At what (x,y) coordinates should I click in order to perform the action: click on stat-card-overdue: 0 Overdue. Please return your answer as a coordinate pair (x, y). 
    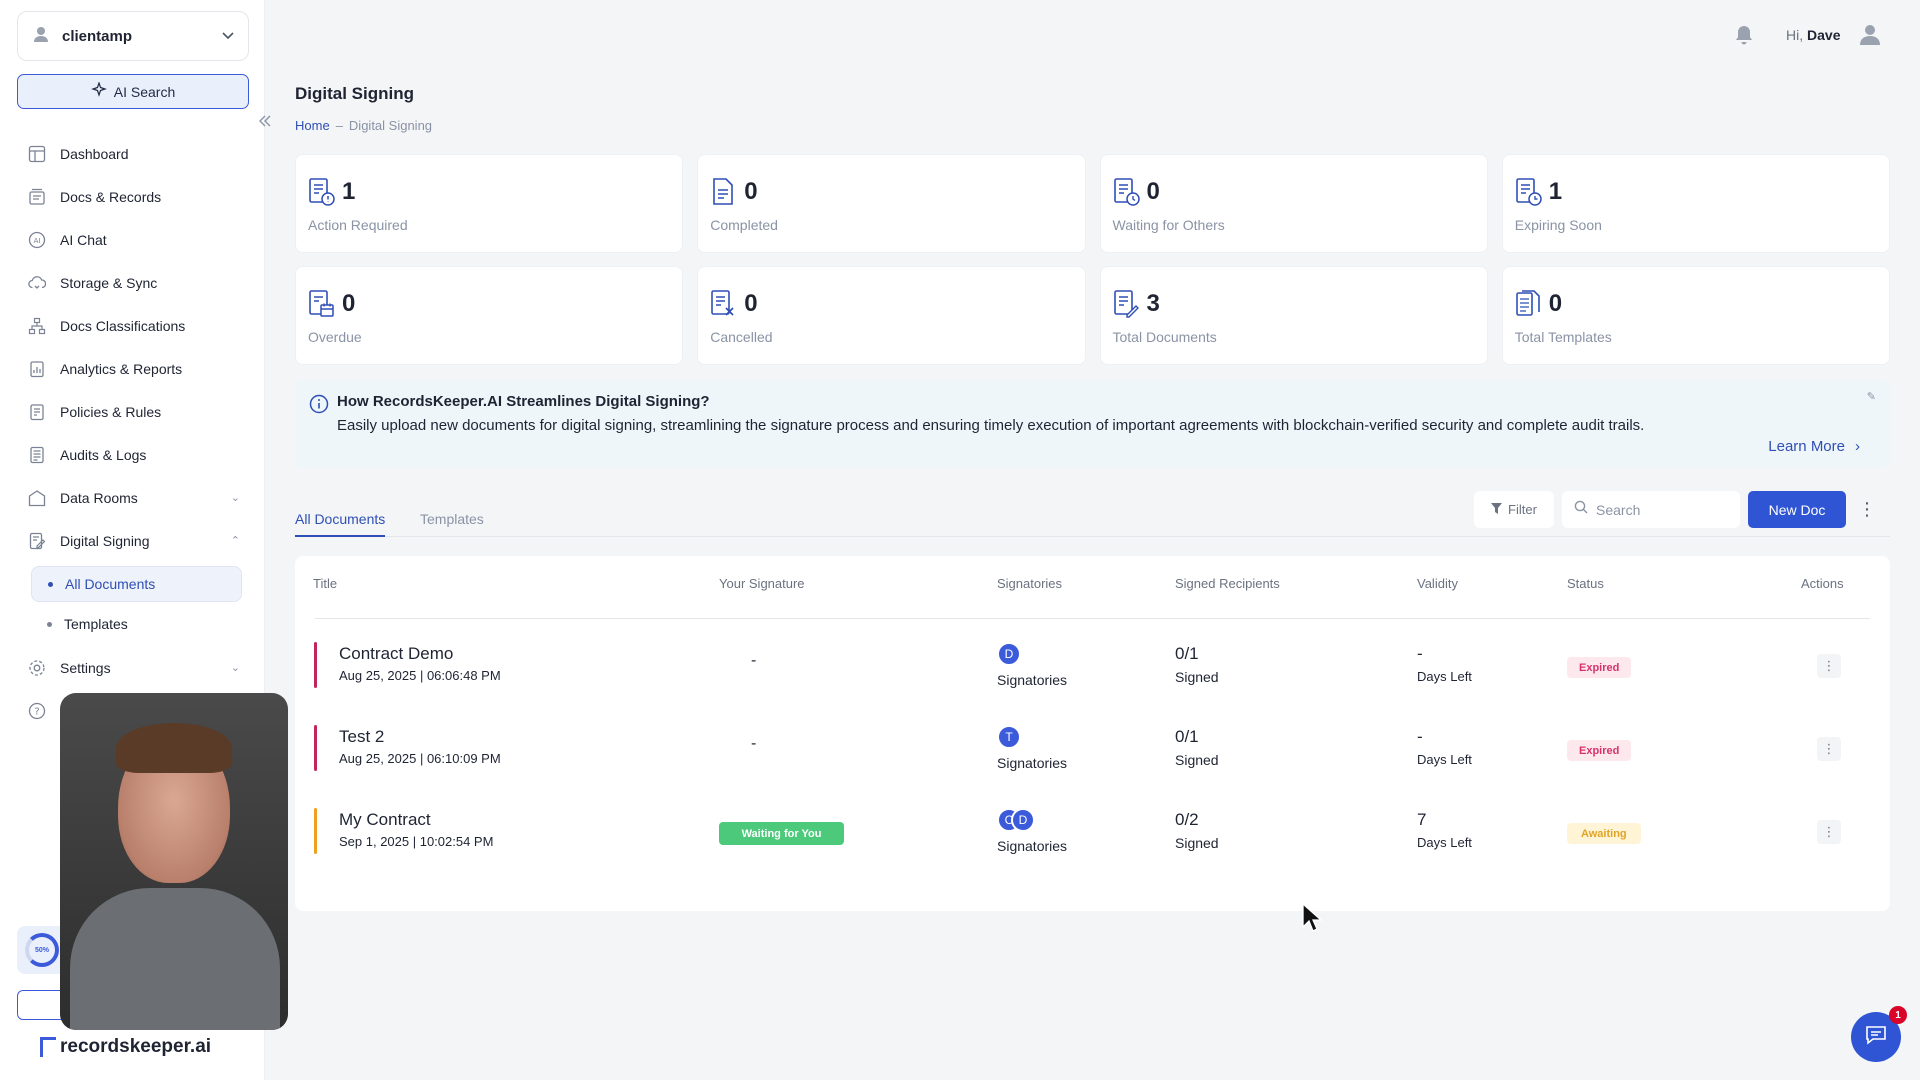
    Looking at the image, I should click on (489, 315).